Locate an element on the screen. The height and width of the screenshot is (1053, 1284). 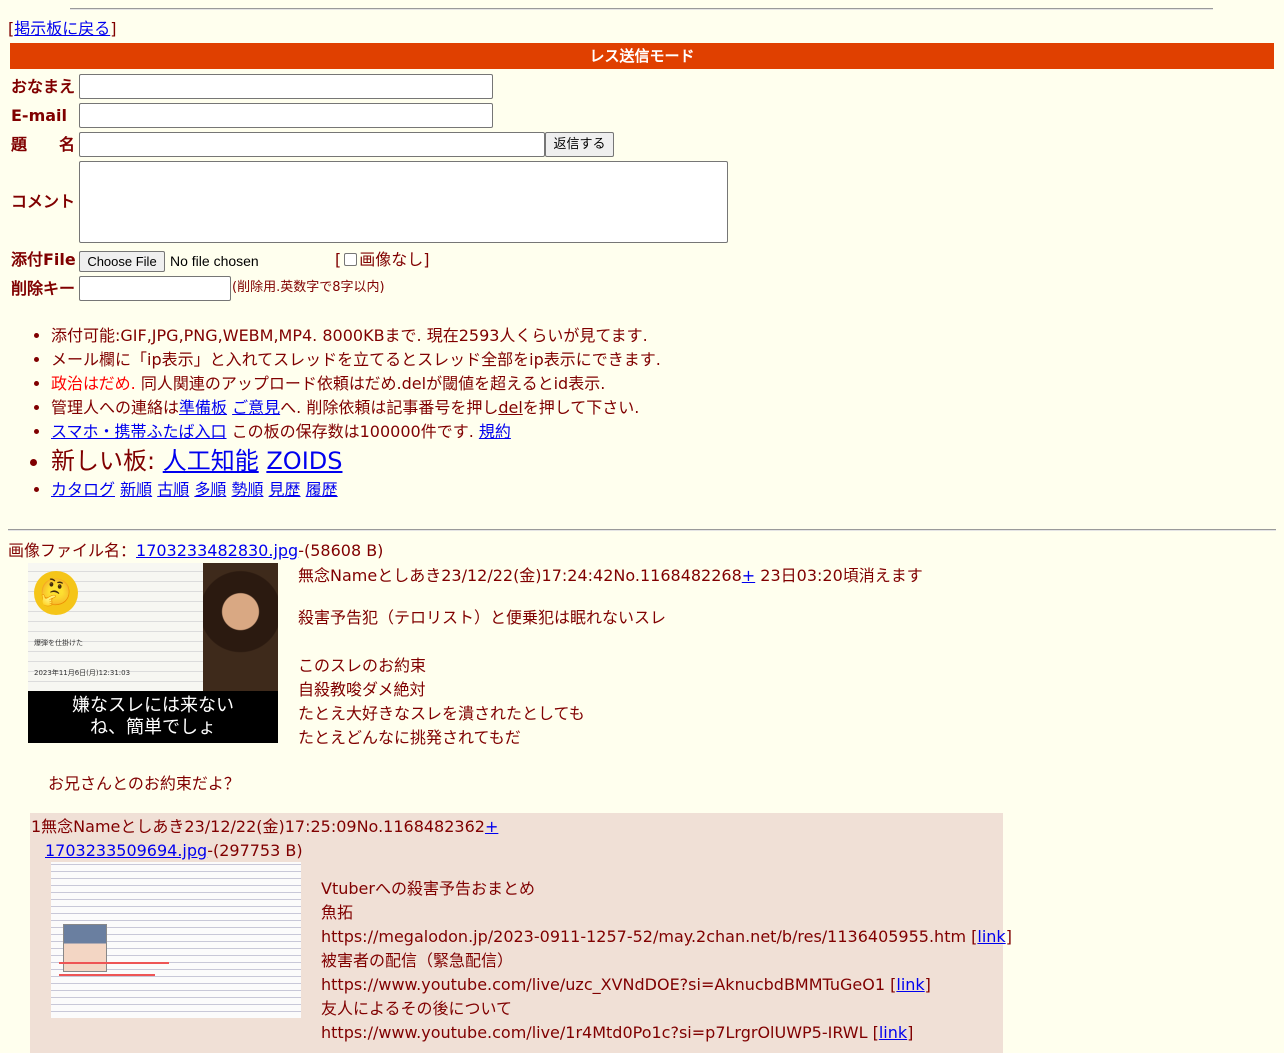
rule-politics: 政治はだめ. 同人関連のアップロード依頼はだめ.delが閾値を超えるとid表示. is located at coordinates (551, 384).